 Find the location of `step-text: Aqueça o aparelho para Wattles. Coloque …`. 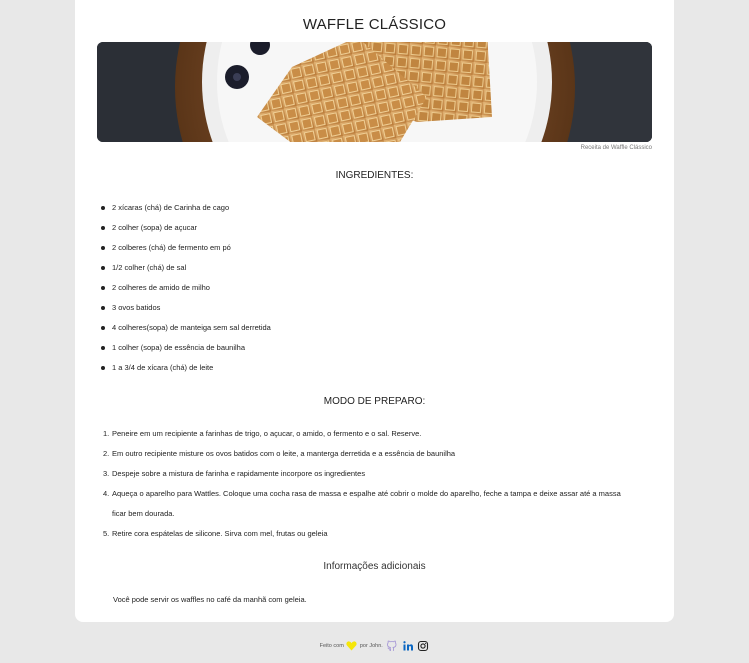

step-text: Aqueça o aparelho para Wattles. Coloque … is located at coordinates (366, 503).